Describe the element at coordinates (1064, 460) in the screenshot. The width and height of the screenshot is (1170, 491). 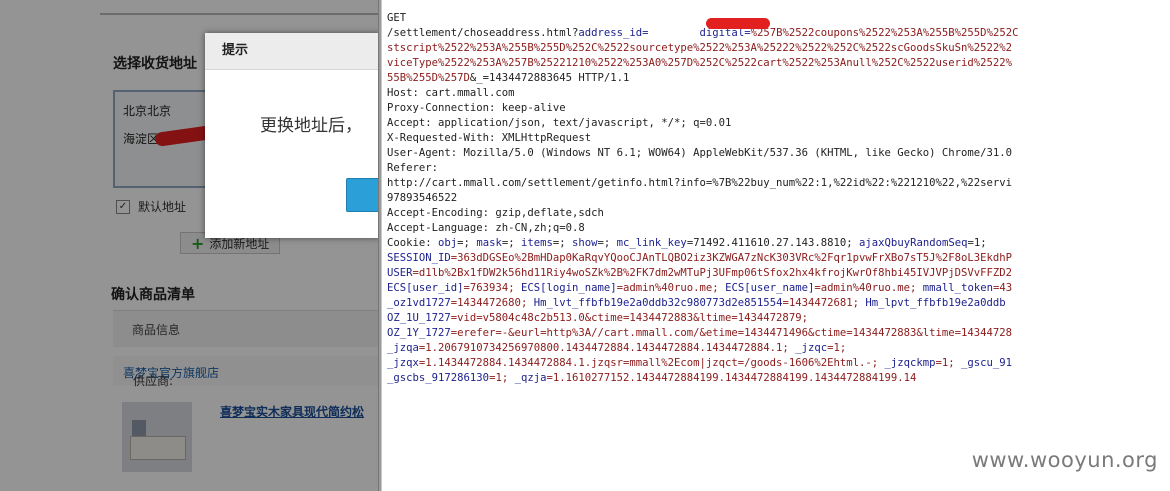
I see `watermark: www.wooyun.org` at that location.